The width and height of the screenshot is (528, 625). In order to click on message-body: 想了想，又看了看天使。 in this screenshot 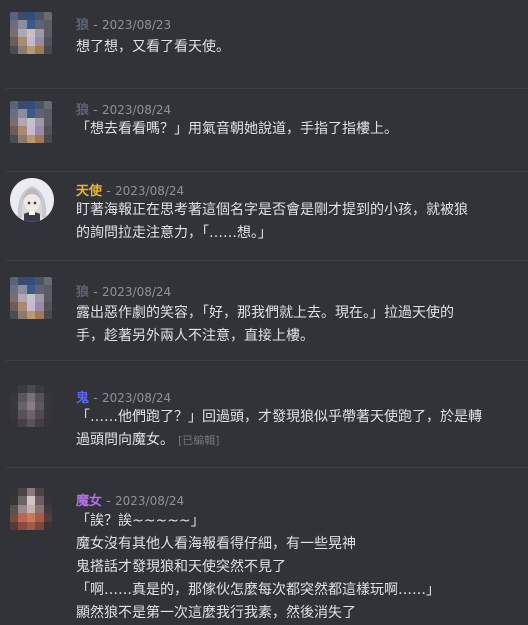, I will do `click(153, 47)`.